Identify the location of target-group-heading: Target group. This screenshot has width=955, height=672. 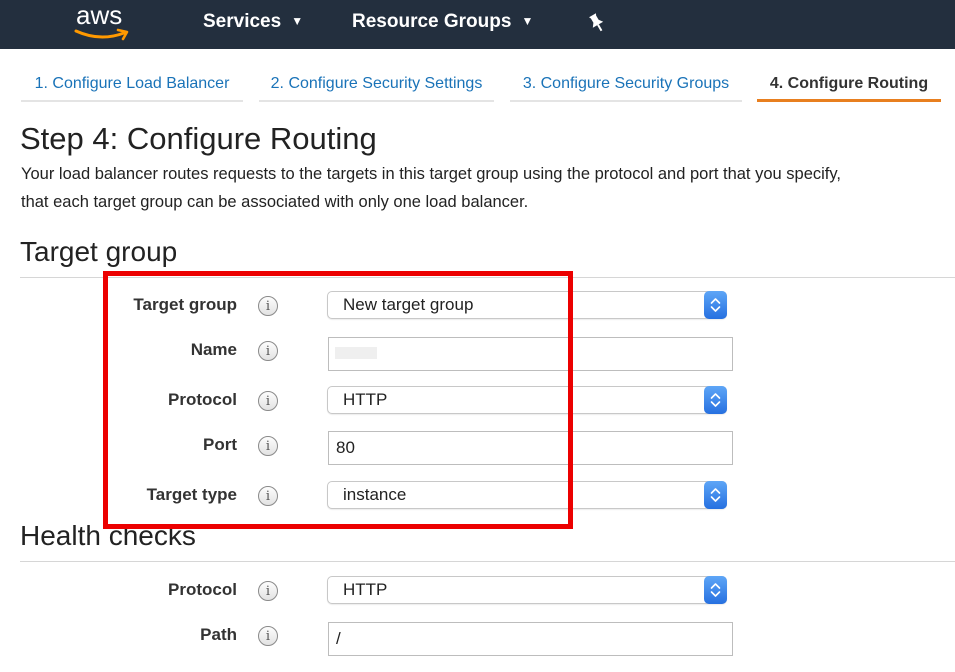
(99, 251).